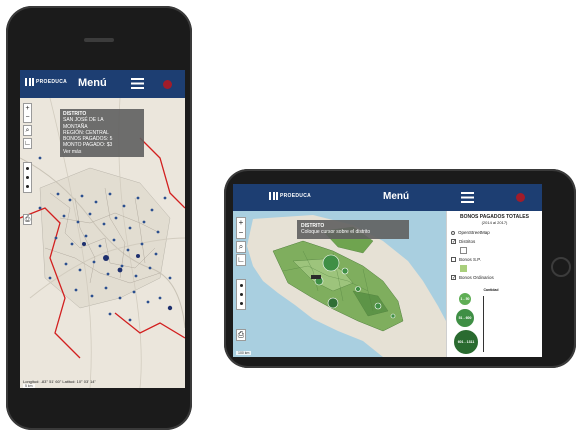 This screenshot has width=576, height=430. I want to click on scale-bar: 5 km, so click(29, 386).